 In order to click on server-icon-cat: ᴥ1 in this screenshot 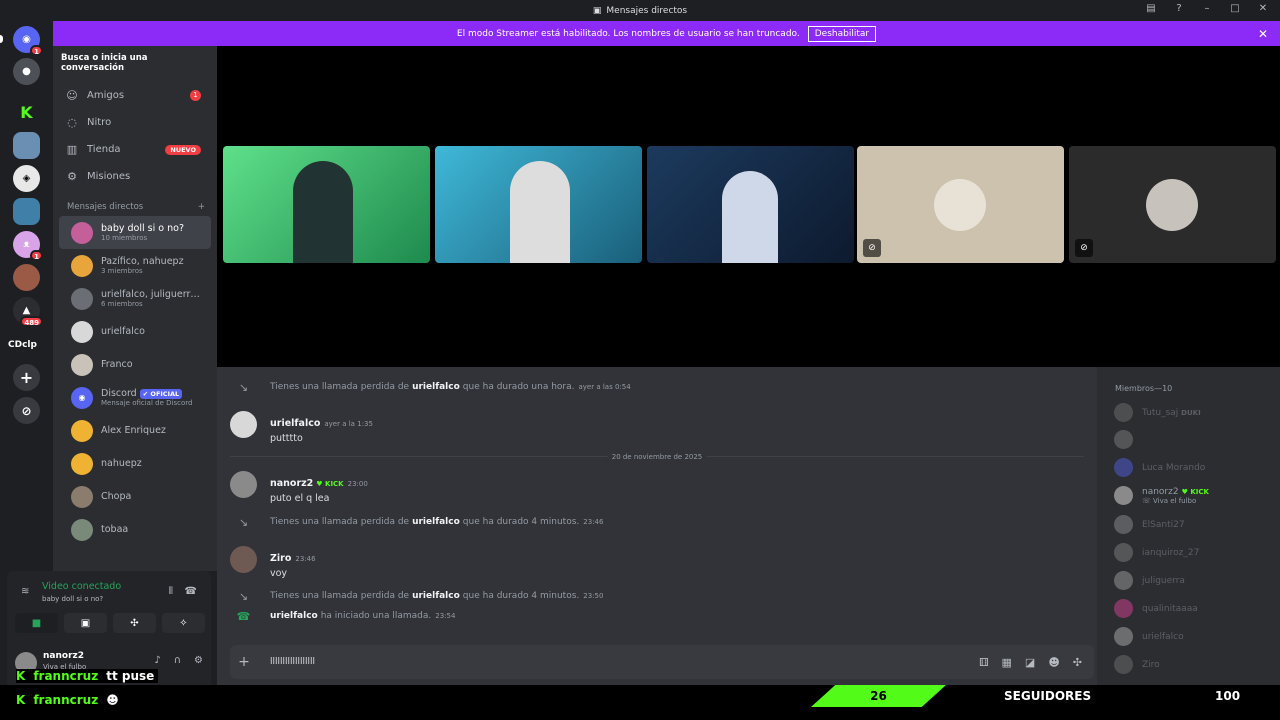, I will do `click(28, 246)`.